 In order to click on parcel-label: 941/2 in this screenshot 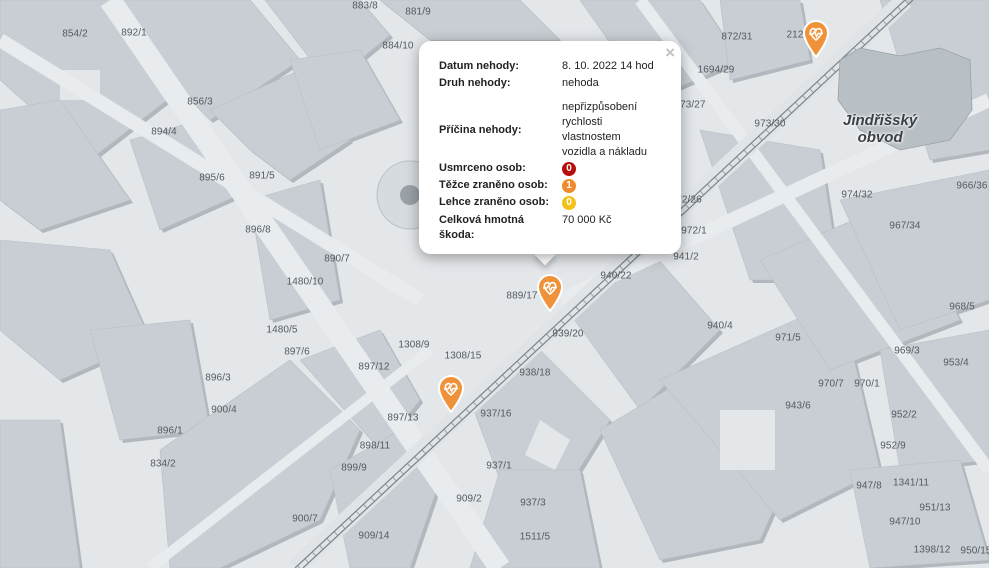, I will do `click(686, 257)`.